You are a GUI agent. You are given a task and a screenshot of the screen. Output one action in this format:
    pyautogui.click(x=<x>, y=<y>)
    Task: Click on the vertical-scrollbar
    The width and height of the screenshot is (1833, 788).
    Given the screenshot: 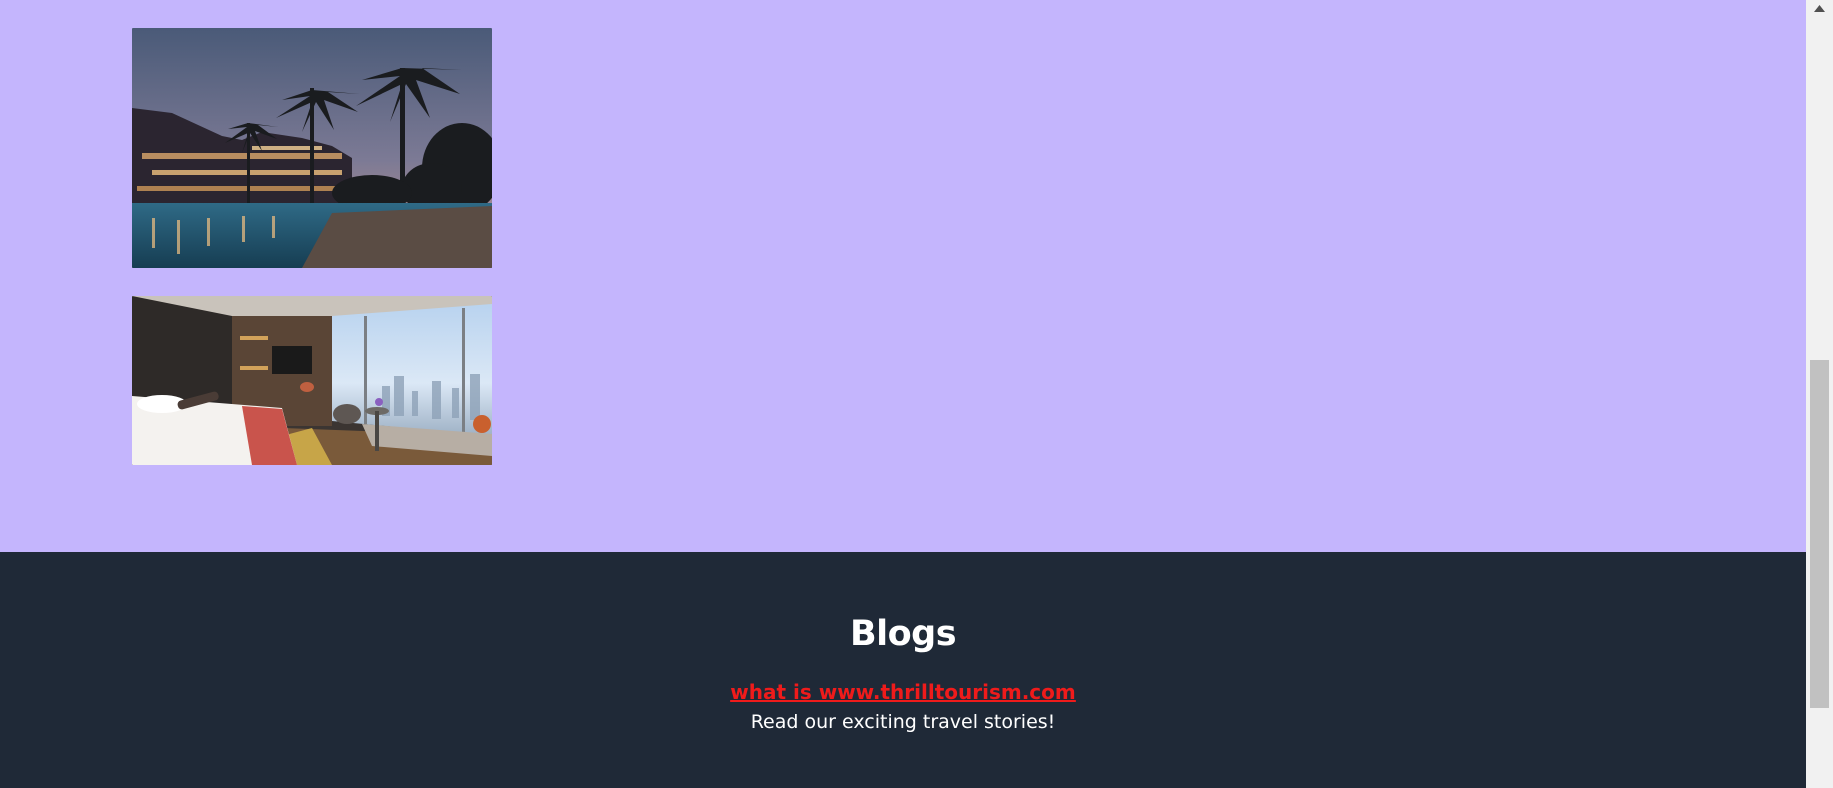 What is the action you would take?
    pyautogui.click(x=1819, y=394)
    